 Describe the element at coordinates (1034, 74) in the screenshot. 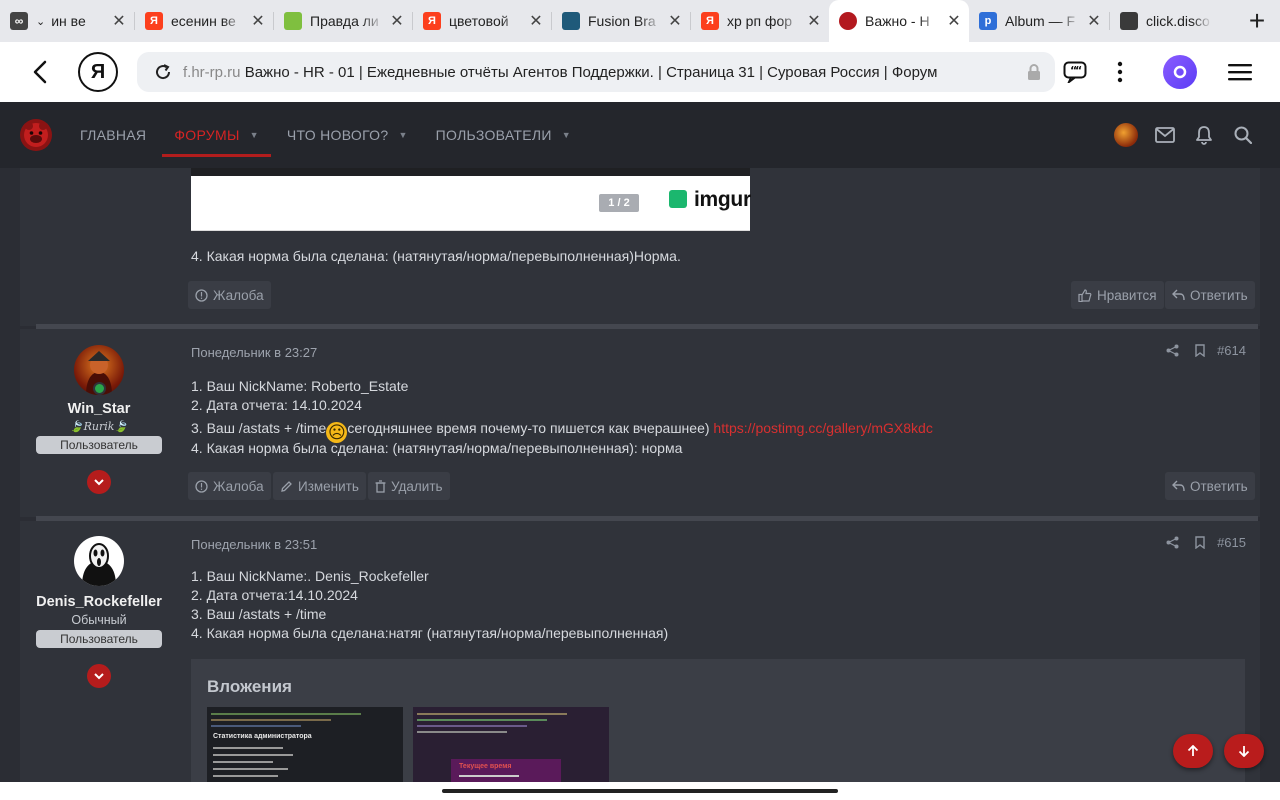

I see `lock-icon` at that location.